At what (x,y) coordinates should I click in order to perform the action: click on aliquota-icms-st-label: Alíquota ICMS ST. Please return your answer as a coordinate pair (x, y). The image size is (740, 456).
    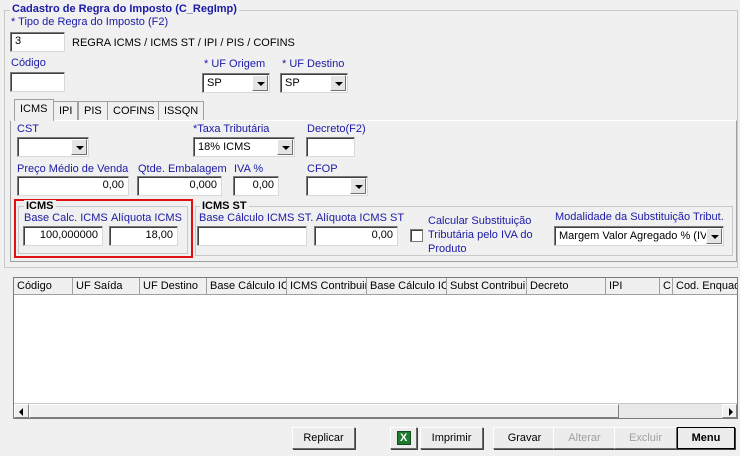
    Looking at the image, I should click on (360, 218).